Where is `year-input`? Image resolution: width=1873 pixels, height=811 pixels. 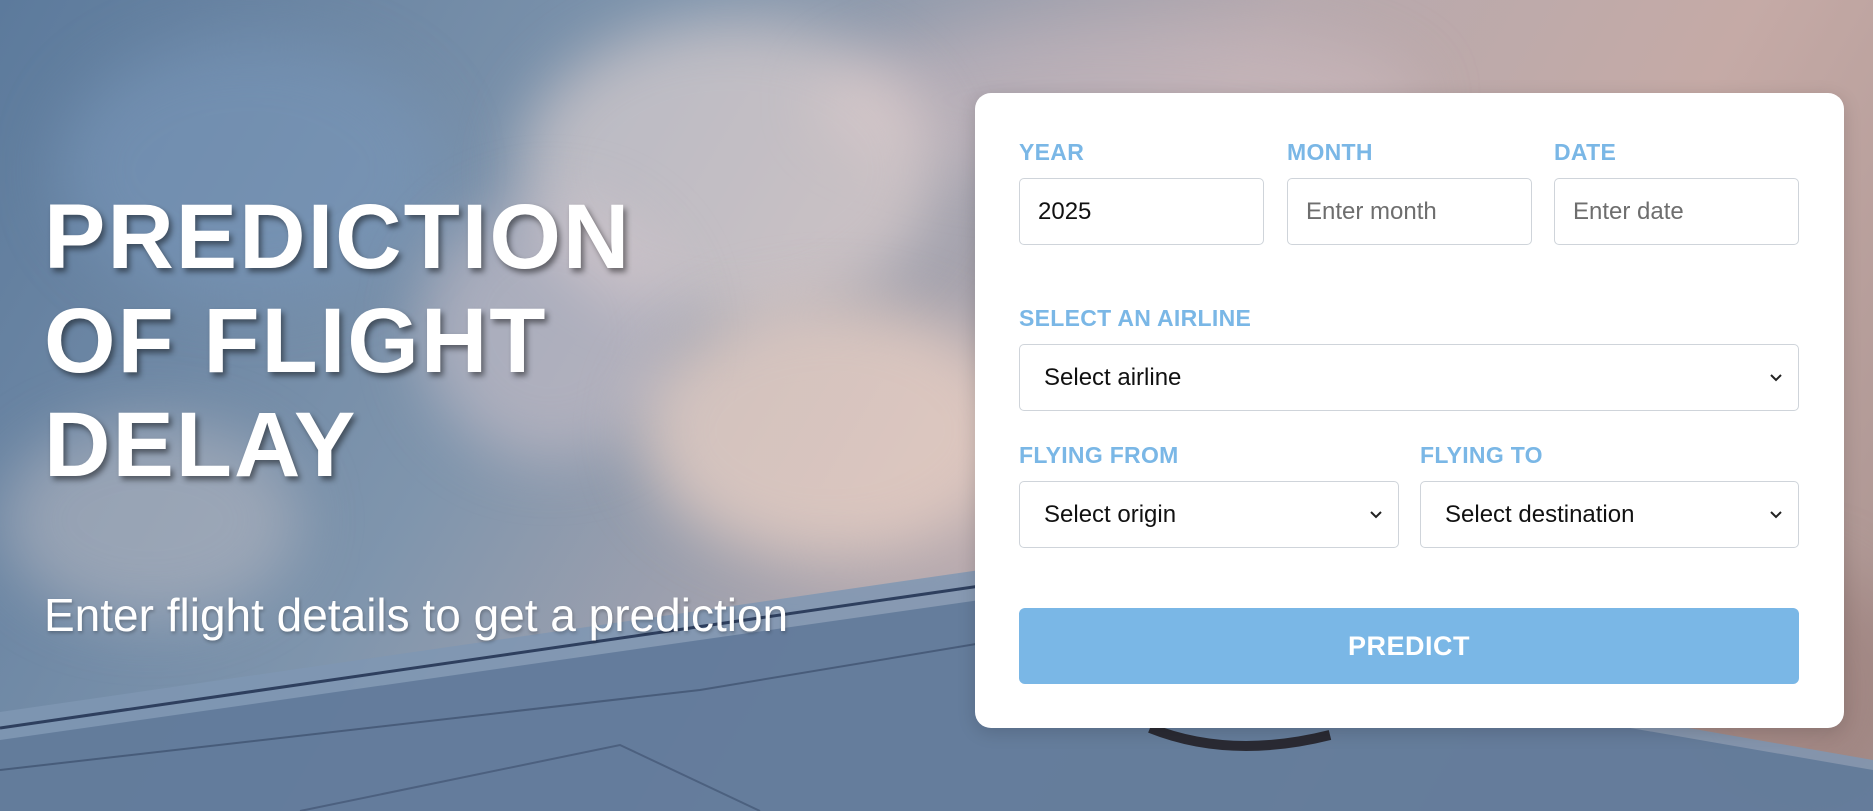
year-input is located at coordinates (1141, 211).